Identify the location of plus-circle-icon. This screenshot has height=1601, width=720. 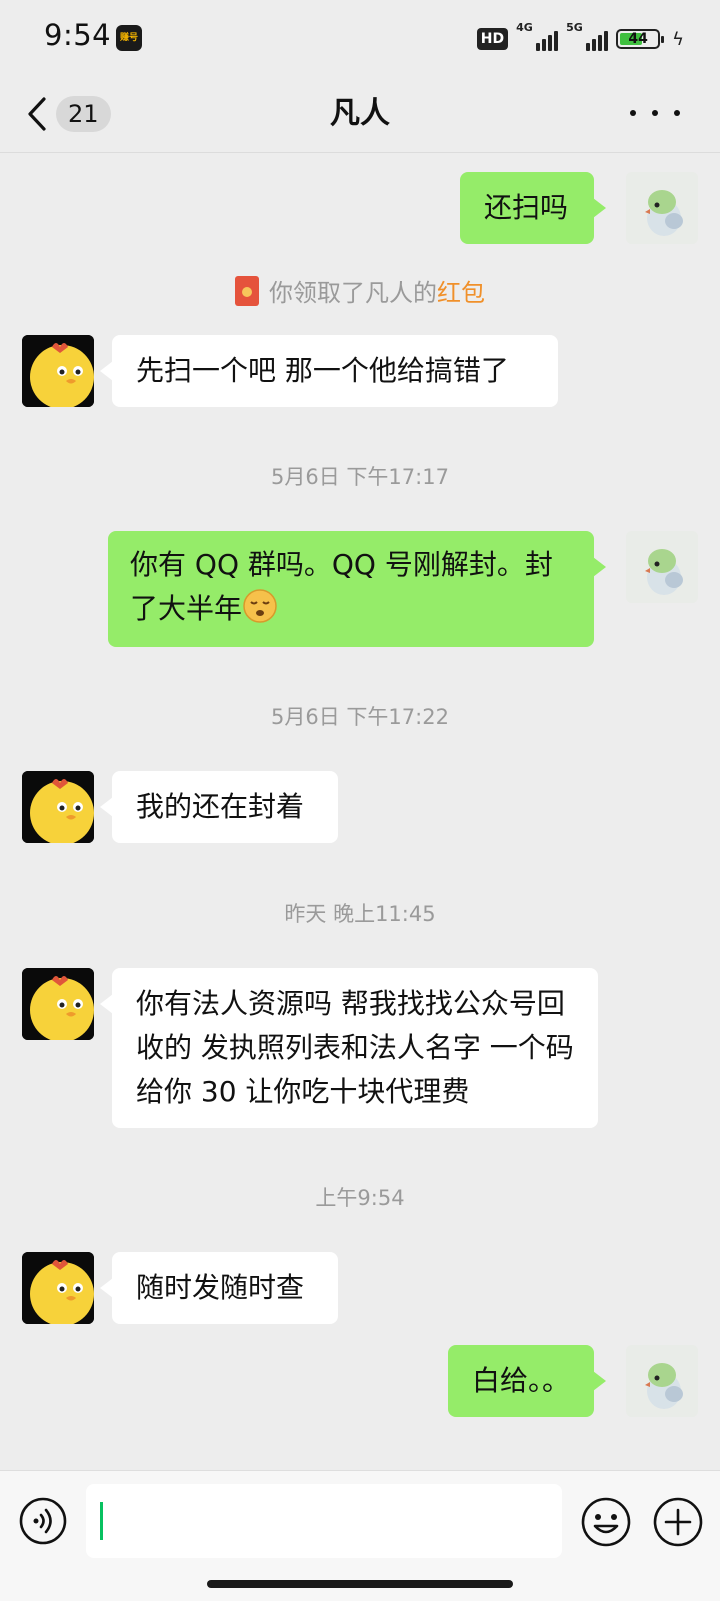
(678, 1522).